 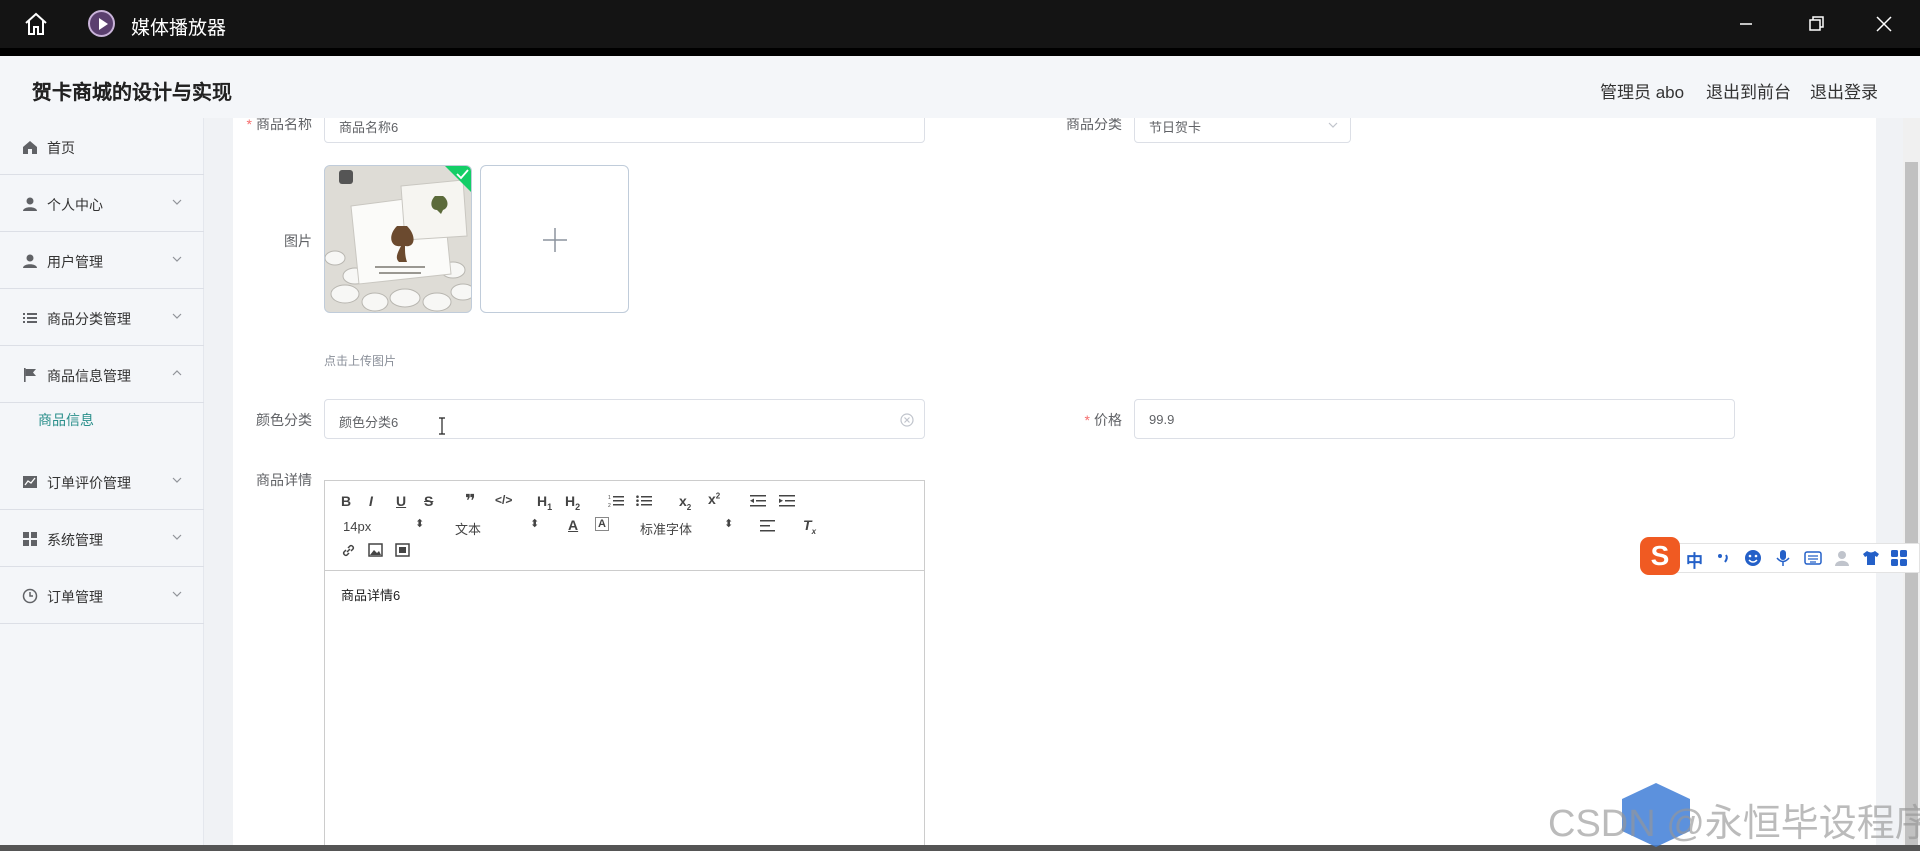 What do you see at coordinates (602, 524) in the screenshot?
I see `background-color-icon: A` at bounding box center [602, 524].